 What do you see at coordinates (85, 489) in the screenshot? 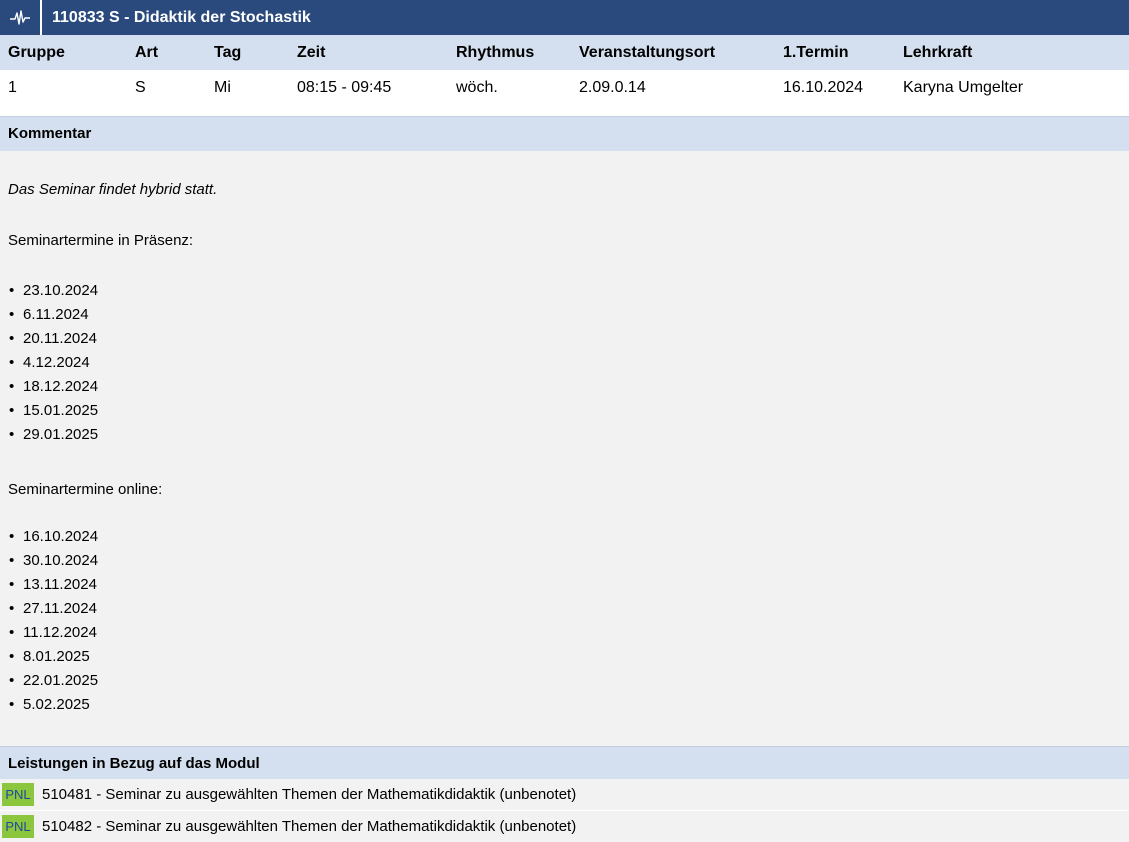
I see `online-dates-label: Seminartermine online:` at bounding box center [85, 489].